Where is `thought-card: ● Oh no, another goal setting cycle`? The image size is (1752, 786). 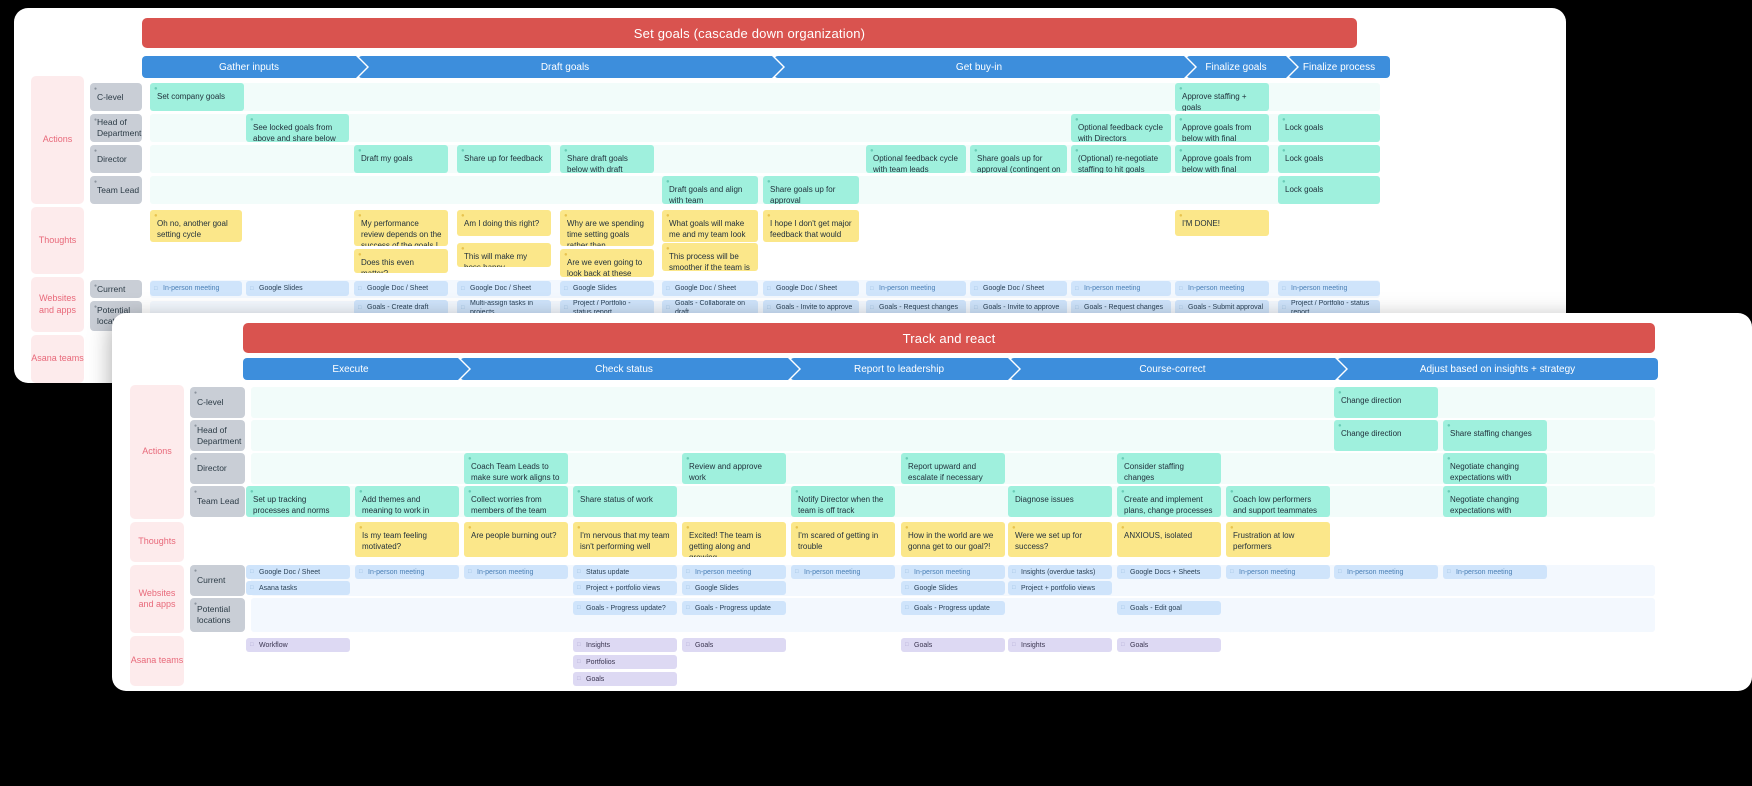
thought-card: ● Oh no, another goal setting cycle is located at coordinates (196, 226).